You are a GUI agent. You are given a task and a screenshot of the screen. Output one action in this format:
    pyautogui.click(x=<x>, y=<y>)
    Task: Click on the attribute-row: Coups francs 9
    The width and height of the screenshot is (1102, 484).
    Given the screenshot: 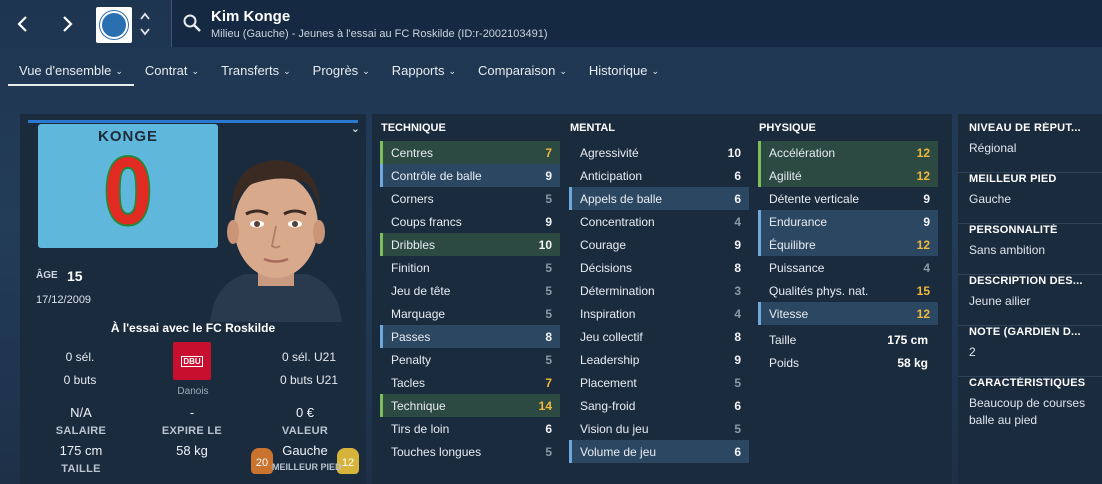 What is the action you would take?
    pyautogui.click(x=470, y=221)
    